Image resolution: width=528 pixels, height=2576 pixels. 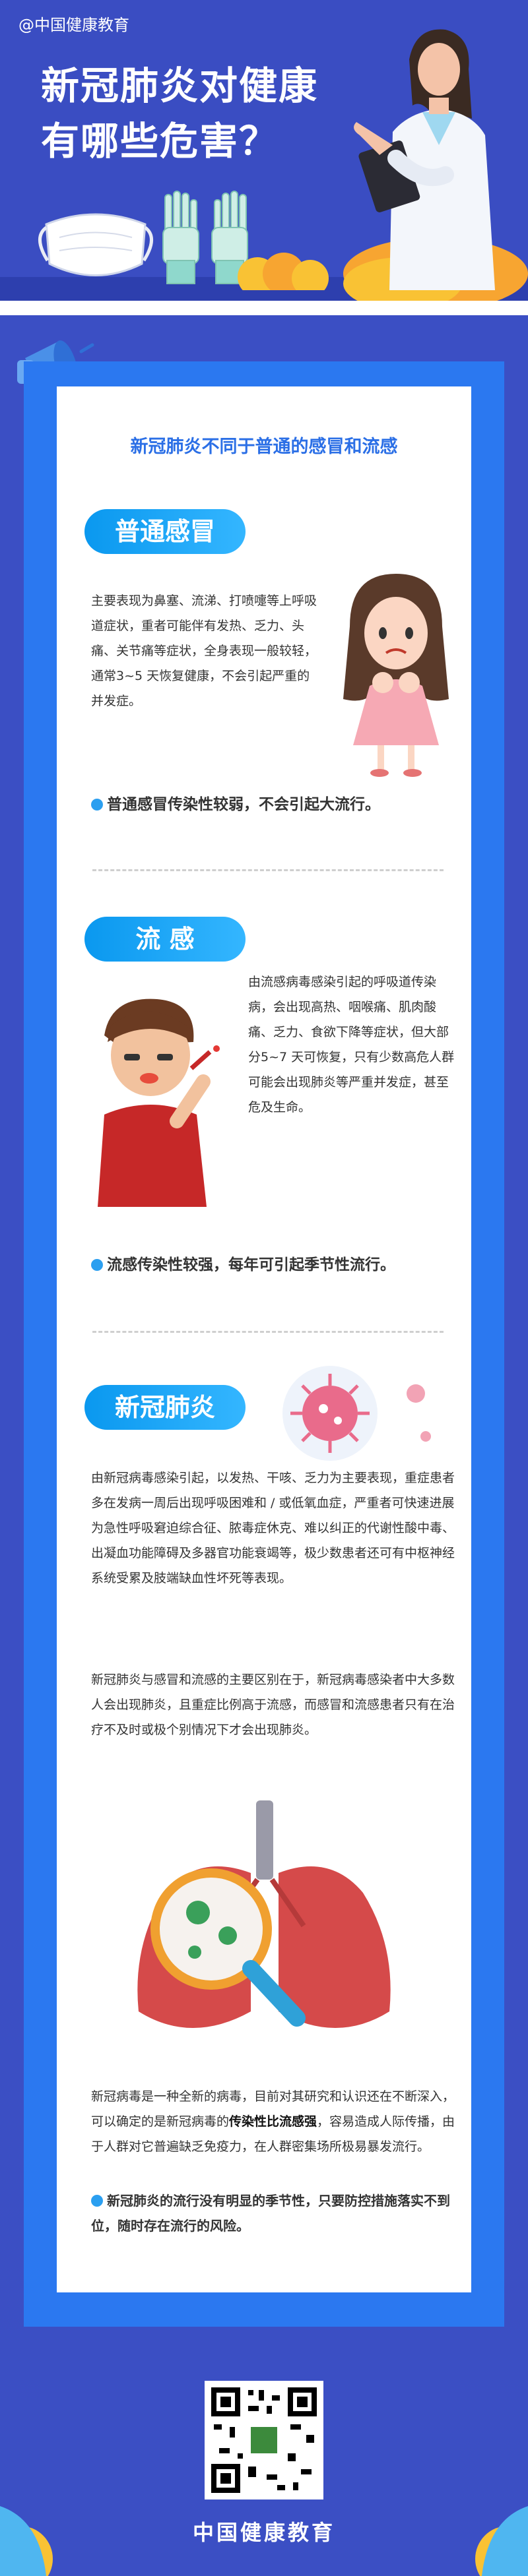 What do you see at coordinates (251, 1264) in the screenshot?
I see `flu-bullet-text: 流感传染性较强，每年可引起季节性流行。` at bounding box center [251, 1264].